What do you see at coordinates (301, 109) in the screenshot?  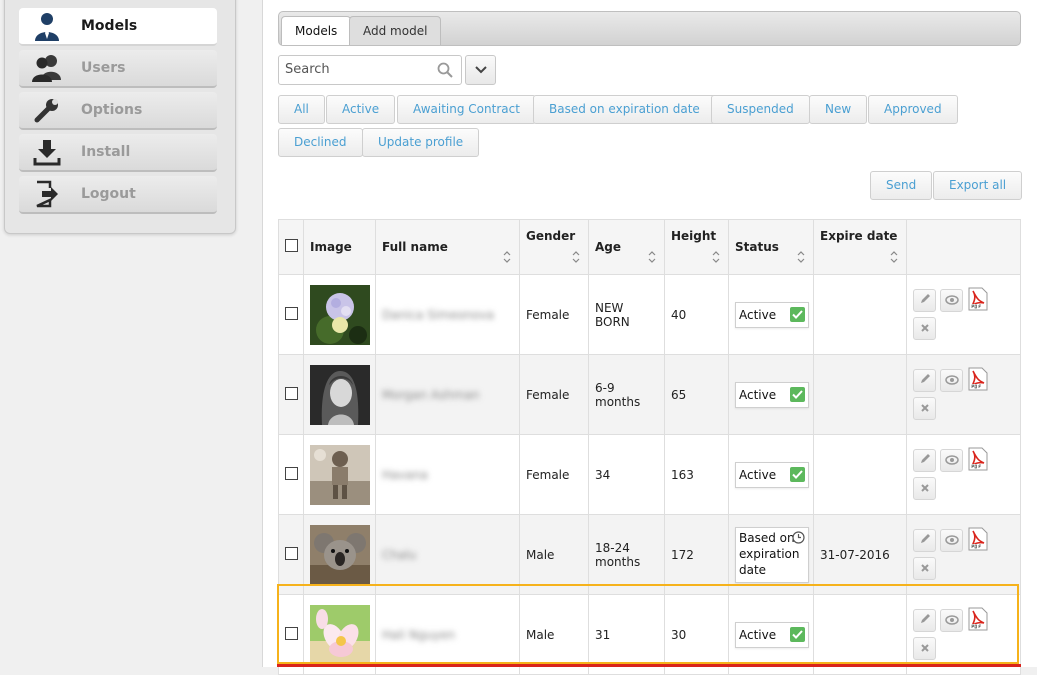 I see `filter-all-button: All` at bounding box center [301, 109].